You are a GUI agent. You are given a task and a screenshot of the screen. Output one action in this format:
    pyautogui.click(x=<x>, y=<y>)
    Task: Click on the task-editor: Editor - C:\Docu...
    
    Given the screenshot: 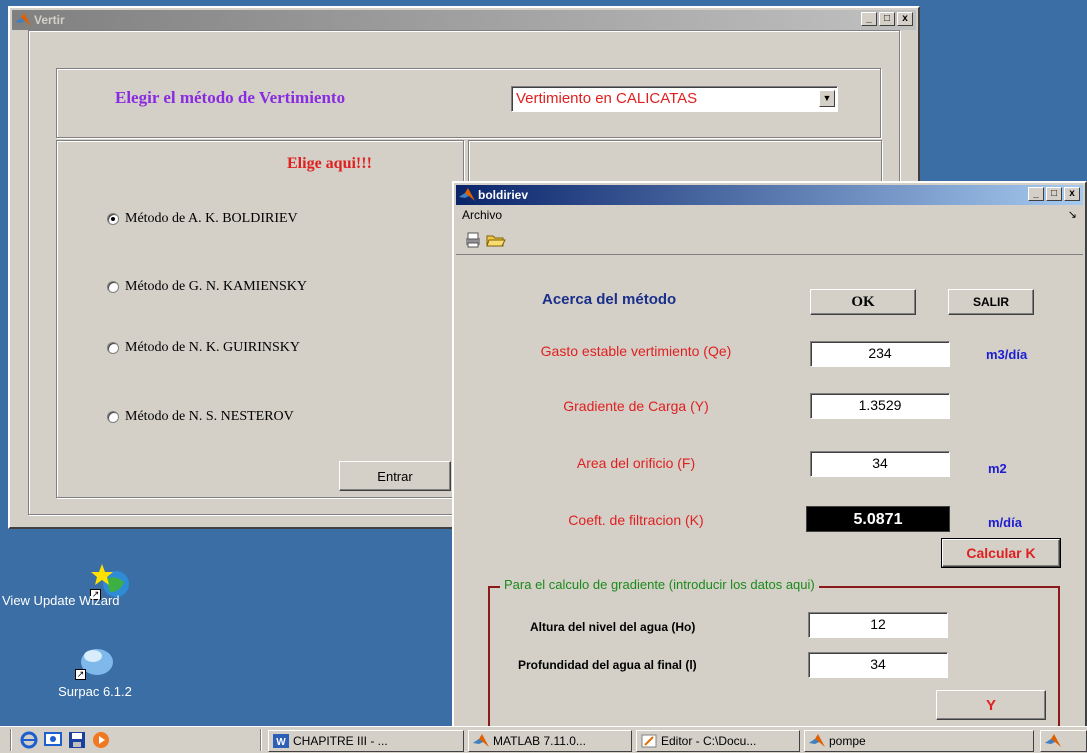 What is the action you would take?
    pyautogui.click(x=718, y=741)
    